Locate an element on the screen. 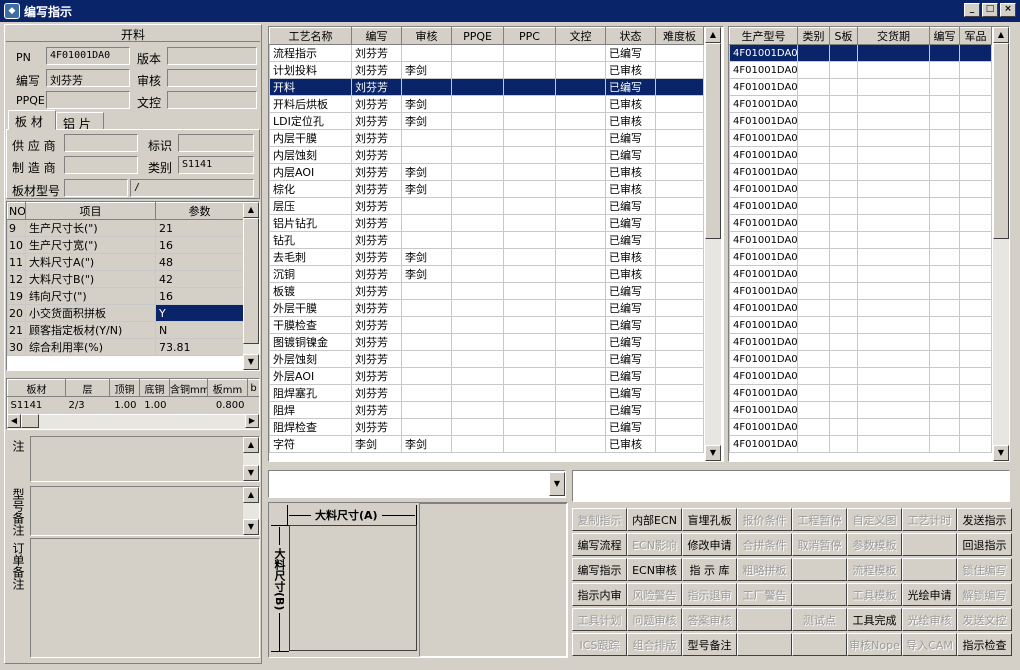 Image resolution: width=1020 pixels, height=670 pixels. minimize-button: _ is located at coordinates (972, 10).